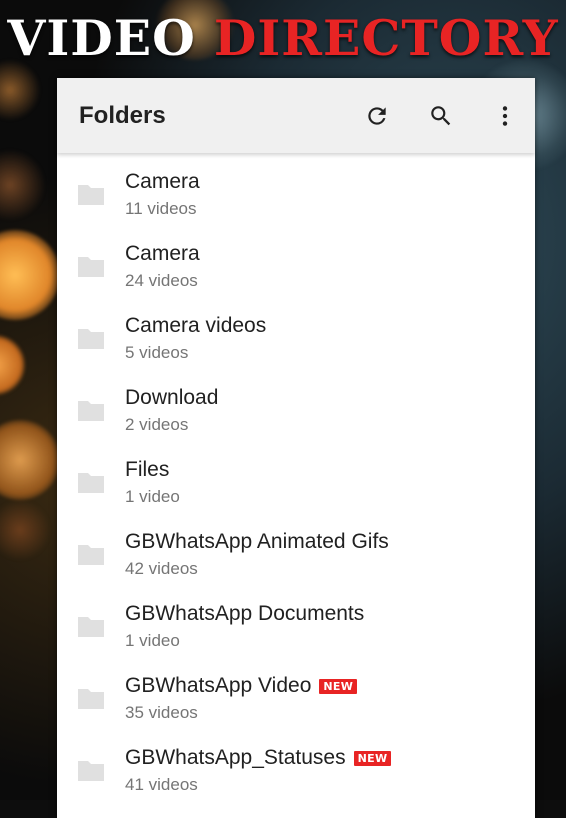  I want to click on banner-word-video: VIDEO, so click(101, 38).